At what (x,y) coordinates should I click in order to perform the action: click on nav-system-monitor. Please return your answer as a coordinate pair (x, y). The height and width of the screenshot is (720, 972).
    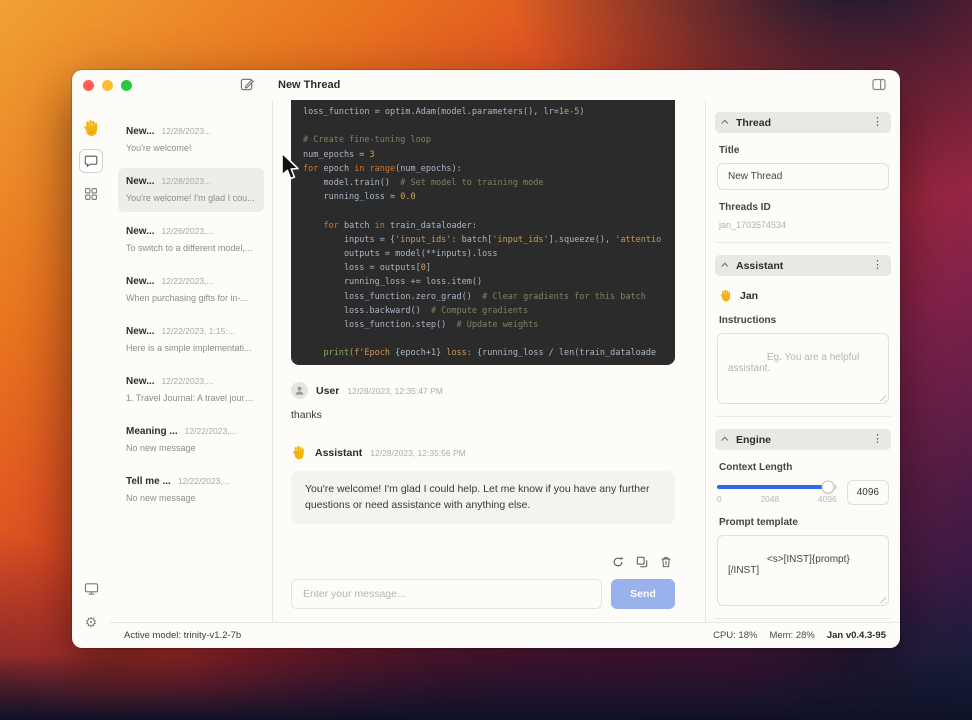
    Looking at the image, I should click on (91, 589).